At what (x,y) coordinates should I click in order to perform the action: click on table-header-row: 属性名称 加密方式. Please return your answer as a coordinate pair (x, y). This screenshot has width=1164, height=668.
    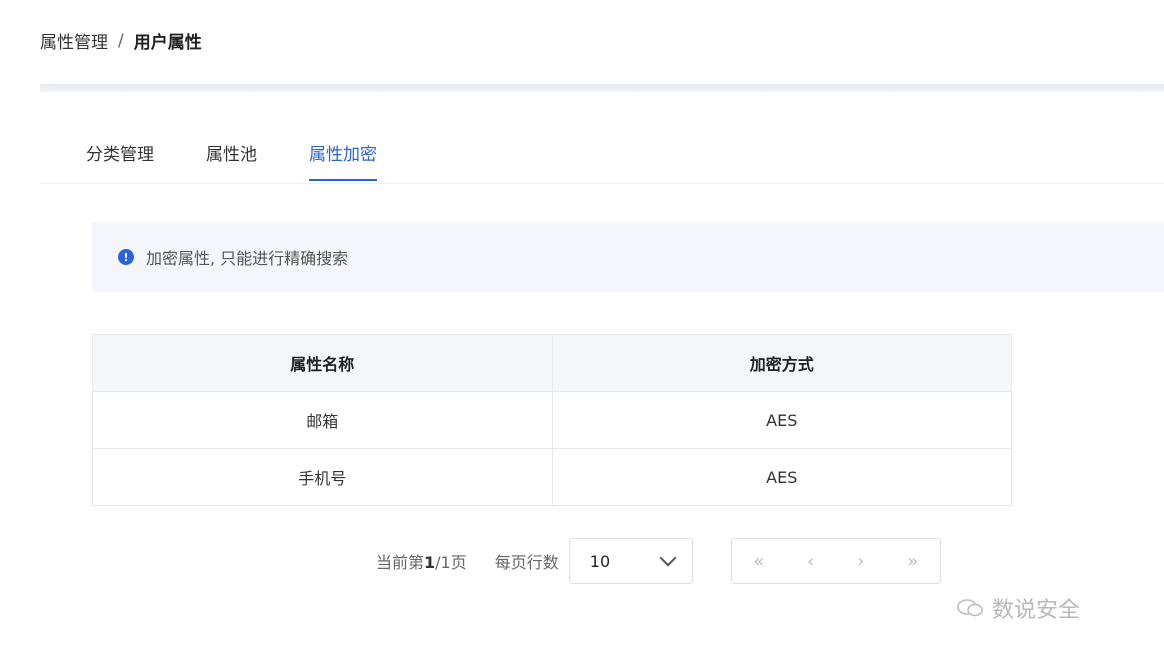
    Looking at the image, I should click on (552, 363).